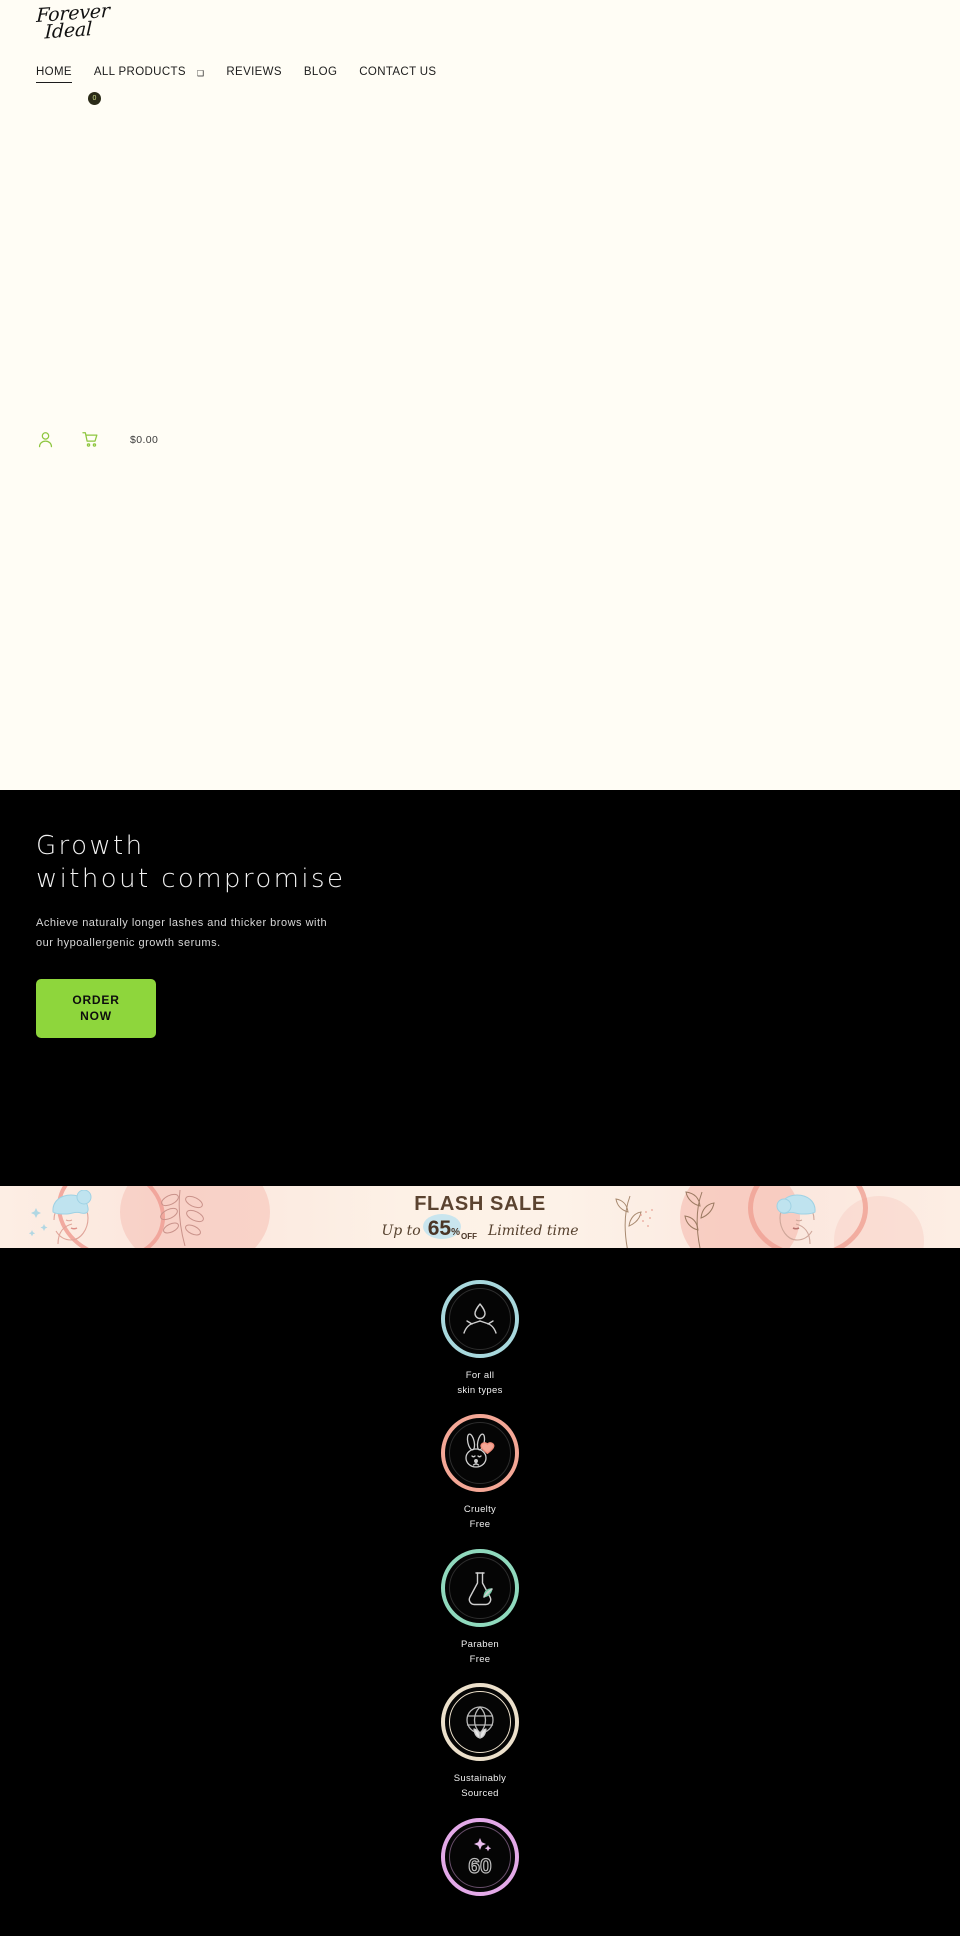 The width and height of the screenshot is (960, 1936). Describe the element at coordinates (480, 1510) in the screenshot. I see `badge-label-line1: Cruelty` at that location.